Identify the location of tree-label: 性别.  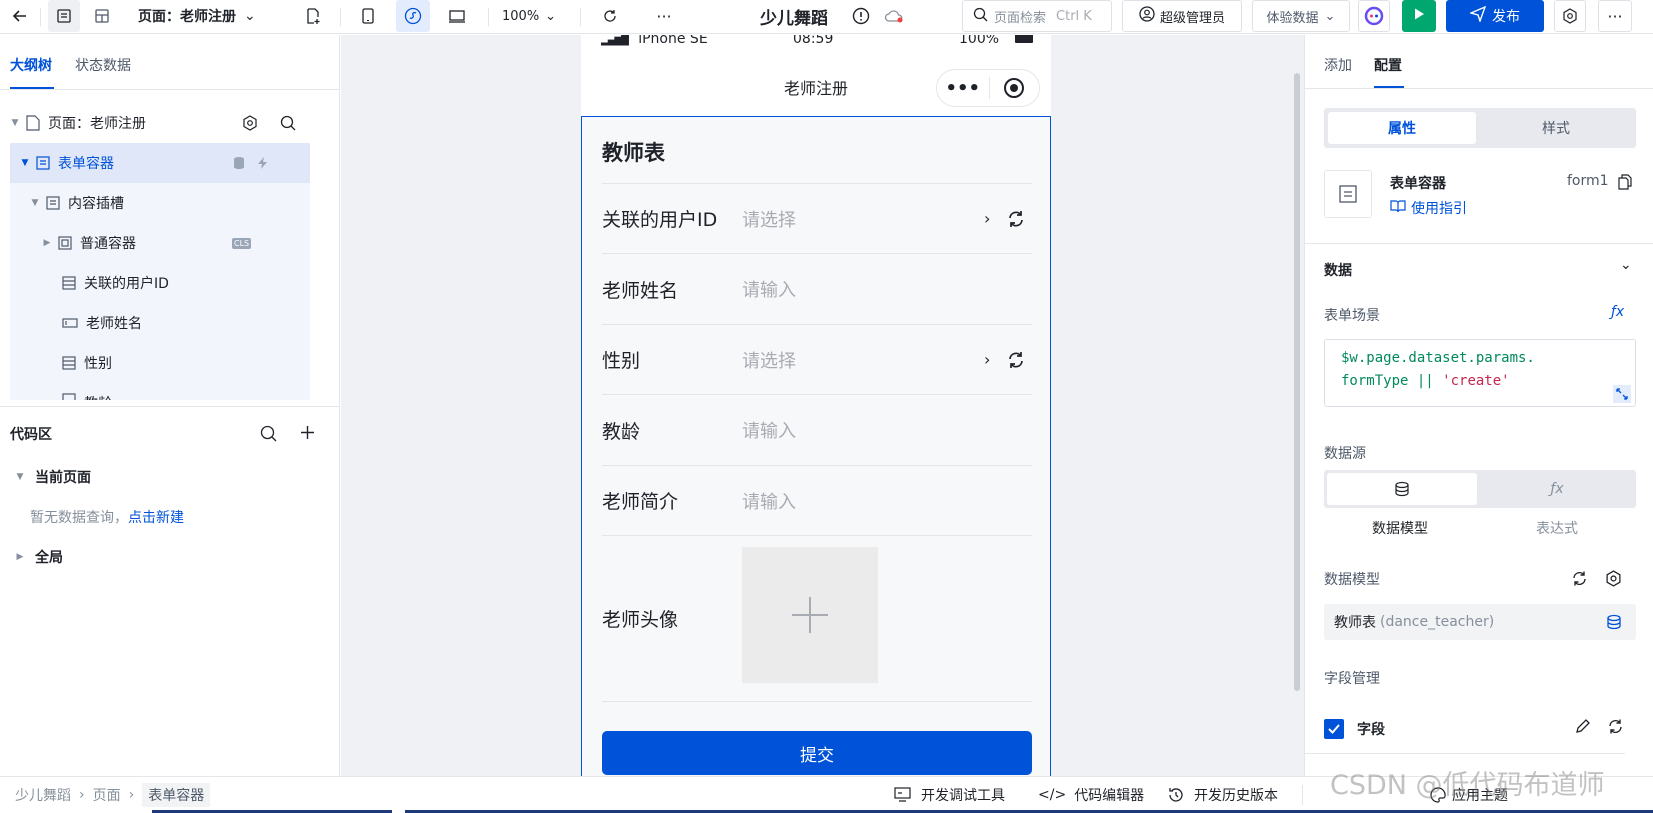
(98, 364).